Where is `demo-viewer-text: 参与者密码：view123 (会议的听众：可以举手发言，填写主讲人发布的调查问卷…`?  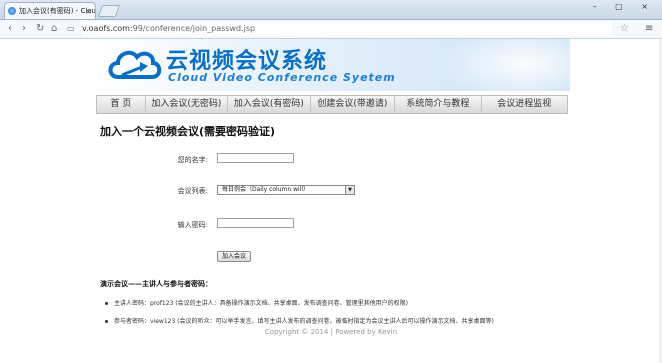 demo-viewer-text: 参与者密码：view123 (会议的听众：可以举手发言，填写主讲人发布的调查问卷… is located at coordinates (304, 321).